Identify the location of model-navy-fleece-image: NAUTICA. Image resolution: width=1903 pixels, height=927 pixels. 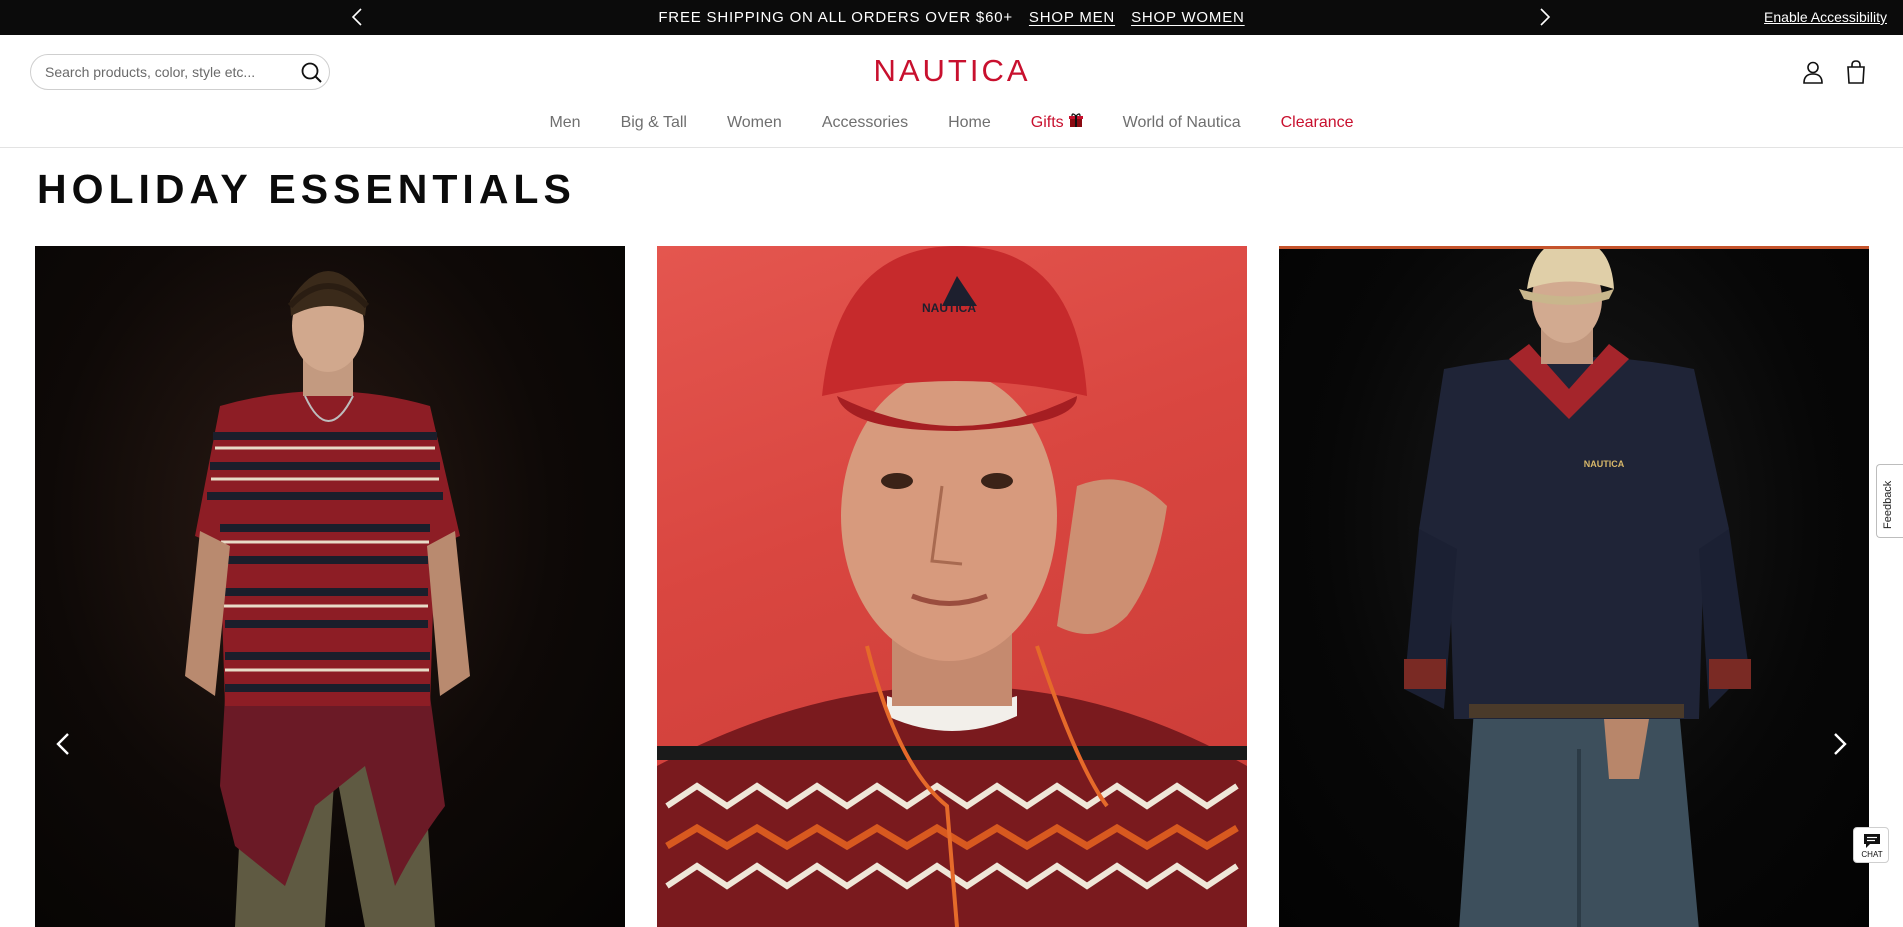
(1577, 588).